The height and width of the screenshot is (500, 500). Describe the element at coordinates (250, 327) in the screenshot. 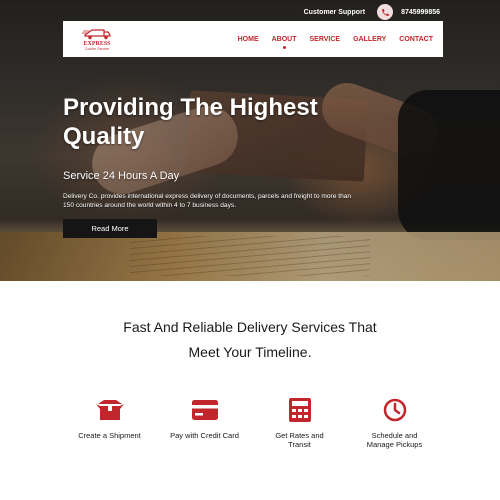

I see `services-heading-line-1: Fast And Reliable Delivery Services That` at that location.